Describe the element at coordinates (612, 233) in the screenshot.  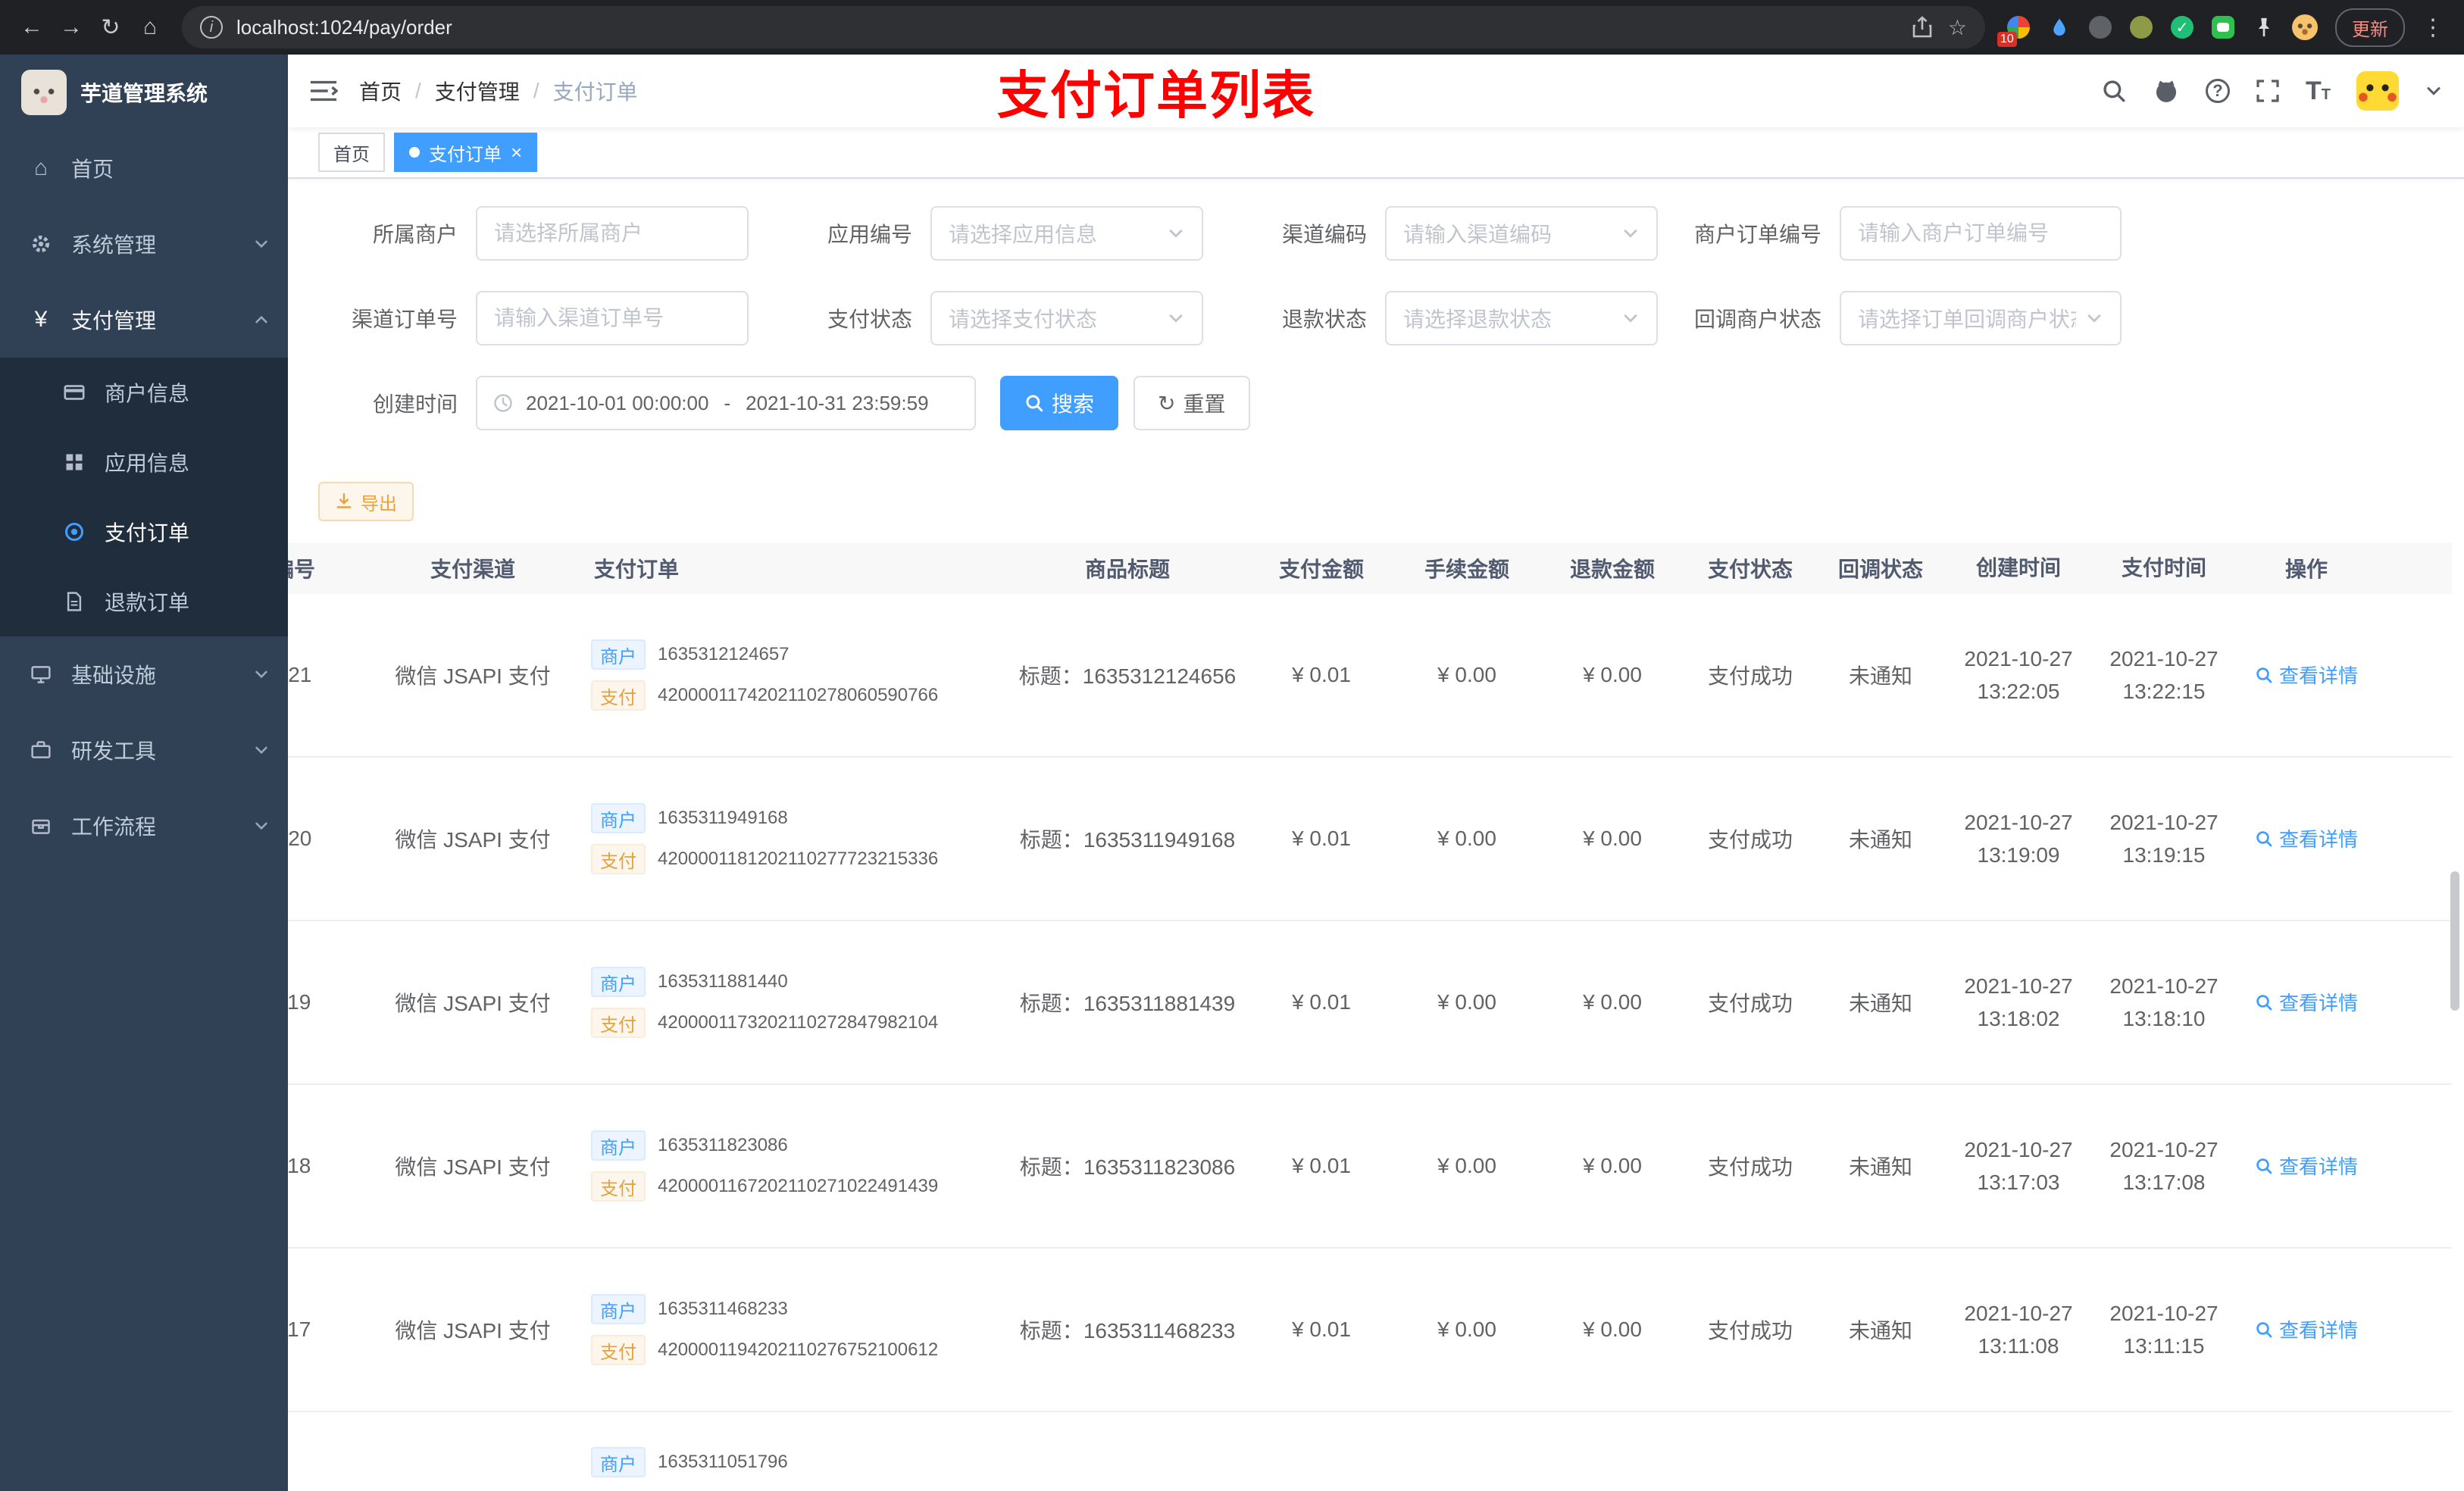
I see `merchant-input` at that location.